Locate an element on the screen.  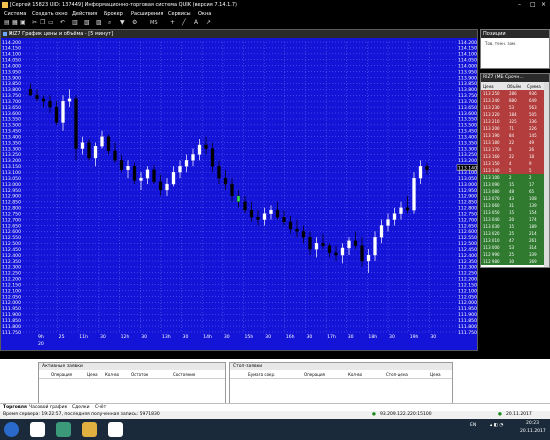
col-qty: Кол-во is located at coordinates (112, 374).